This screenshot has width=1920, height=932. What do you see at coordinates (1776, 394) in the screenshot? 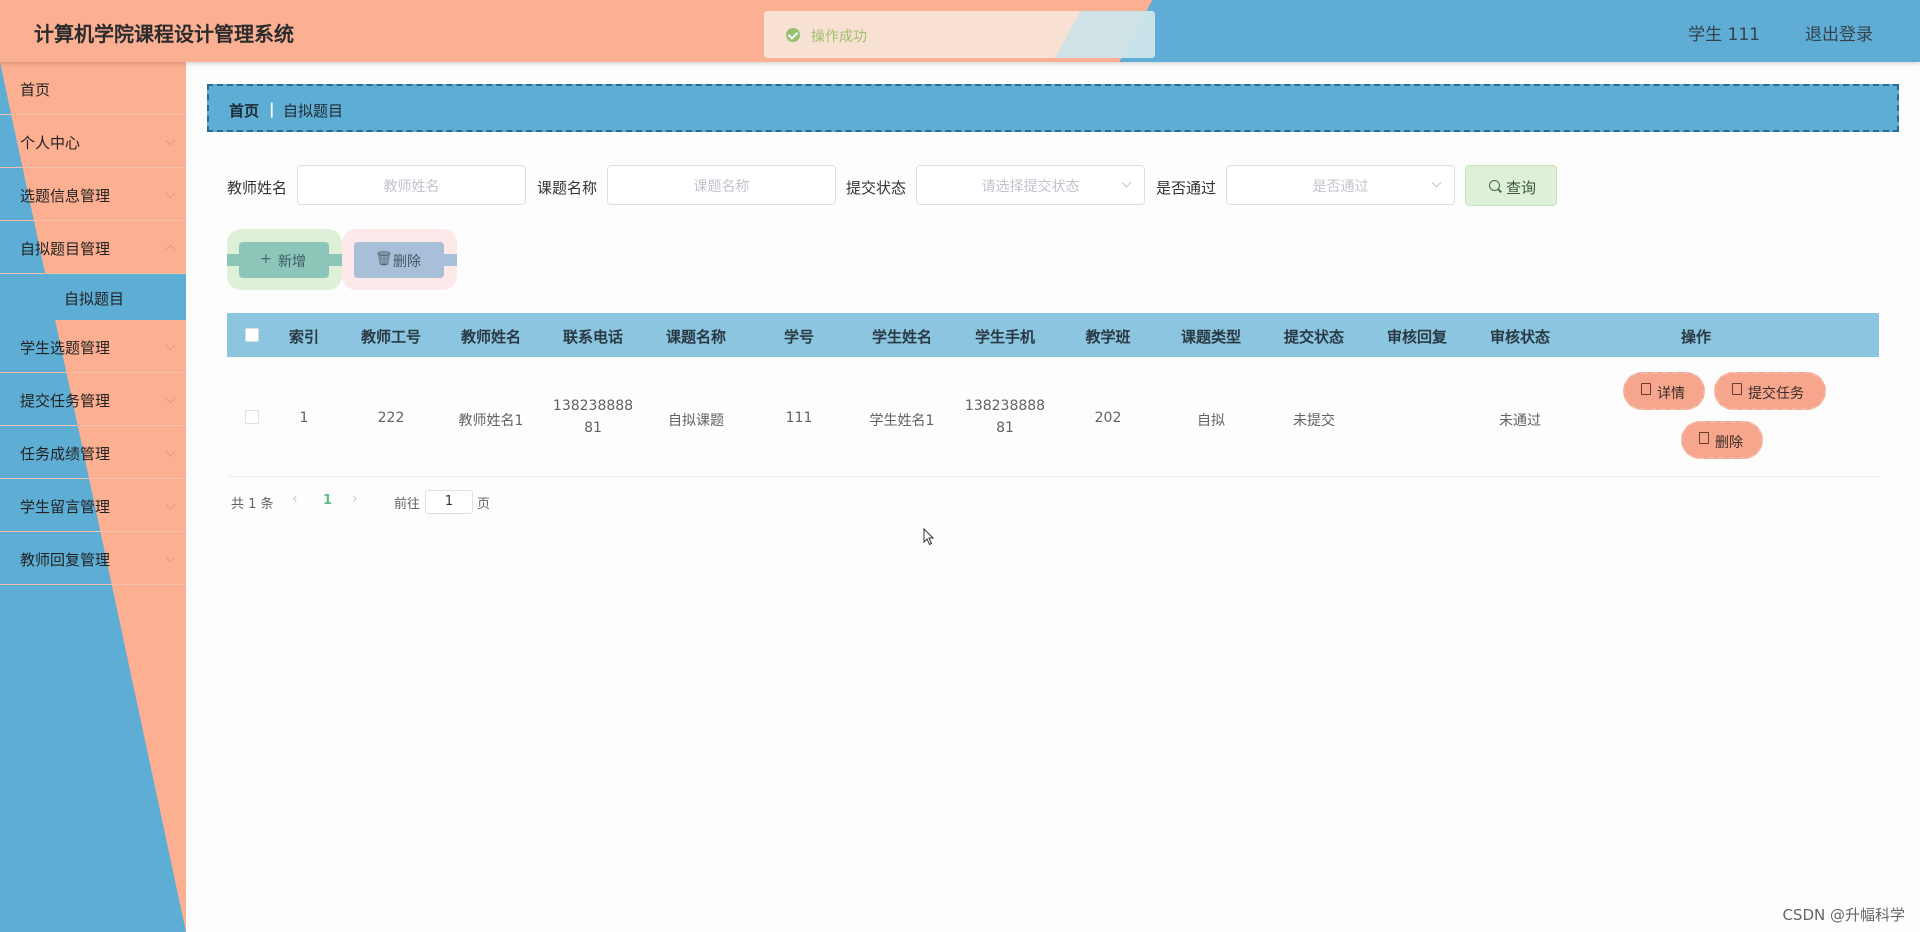
I see `submit-task-button-label: 提交任务` at bounding box center [1776, 394].